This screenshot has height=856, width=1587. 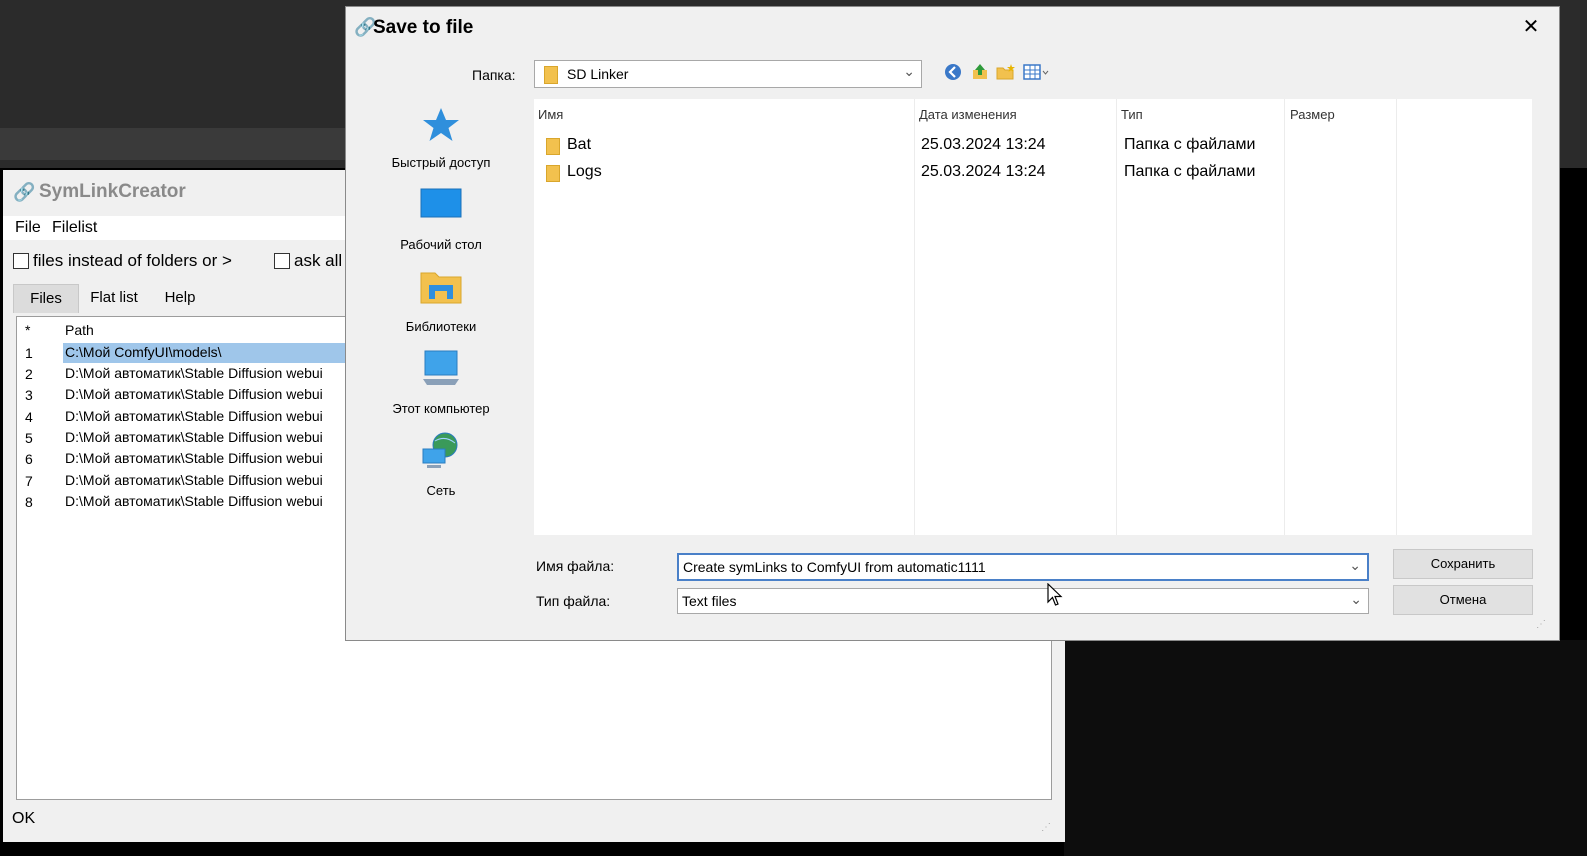 What do you see at coordinates (112, 191) in the screenshot?
I see `window-title: SymLinkCreator` at bounding box center [112, 191].